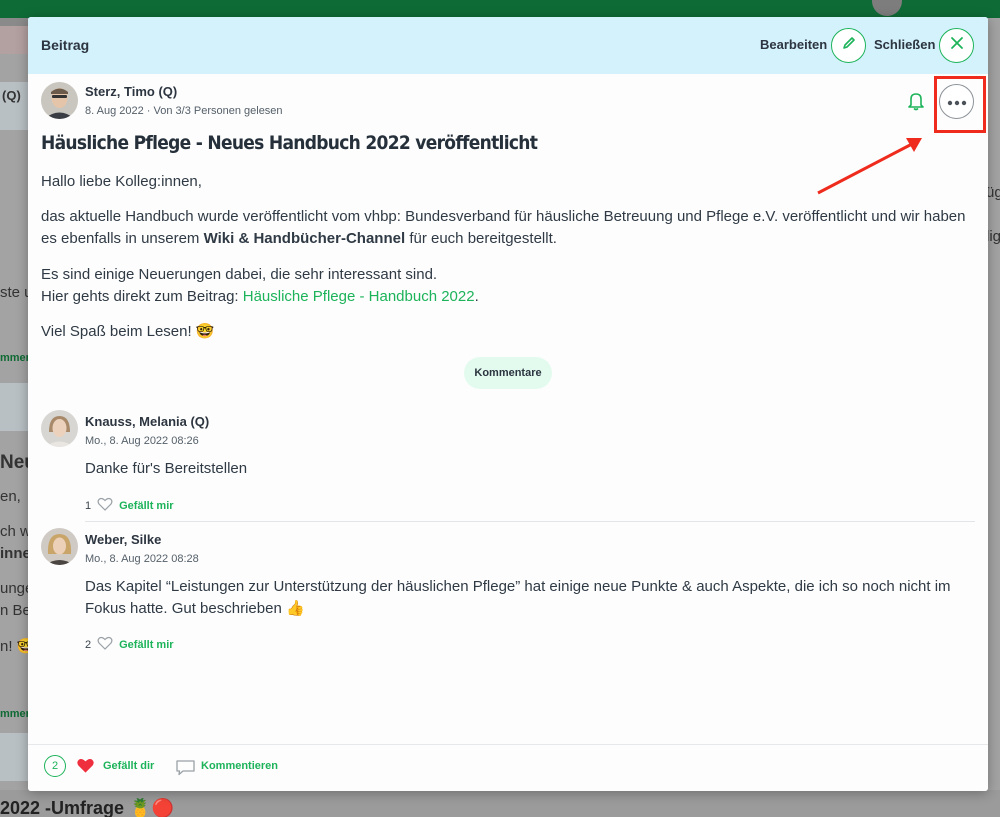 This screenshot has height=817, width=1000. I want to click on post-closing: Viel Spaß beim Lesen! 🤓, so click(128, 331).